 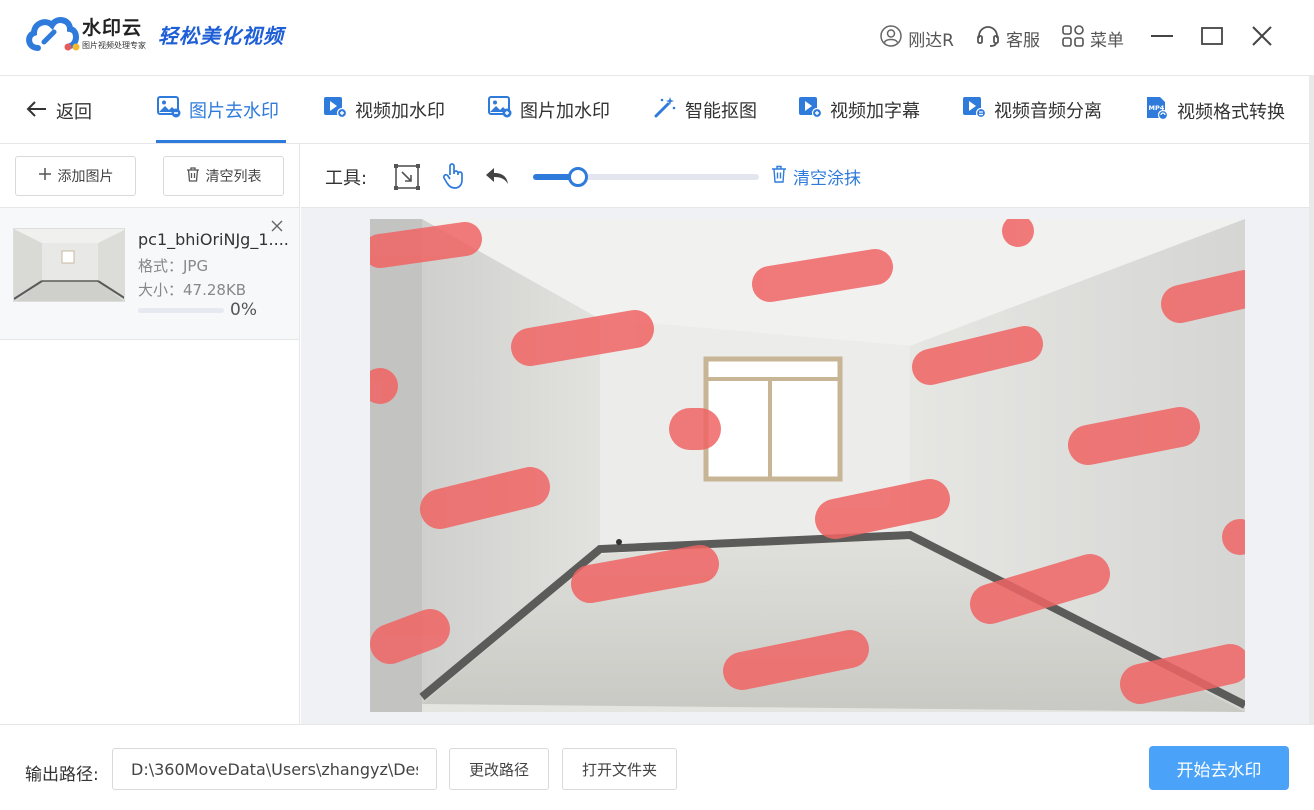 I want to click on clear-paint-button: 清空涂抹, so click(x=816, y=176).